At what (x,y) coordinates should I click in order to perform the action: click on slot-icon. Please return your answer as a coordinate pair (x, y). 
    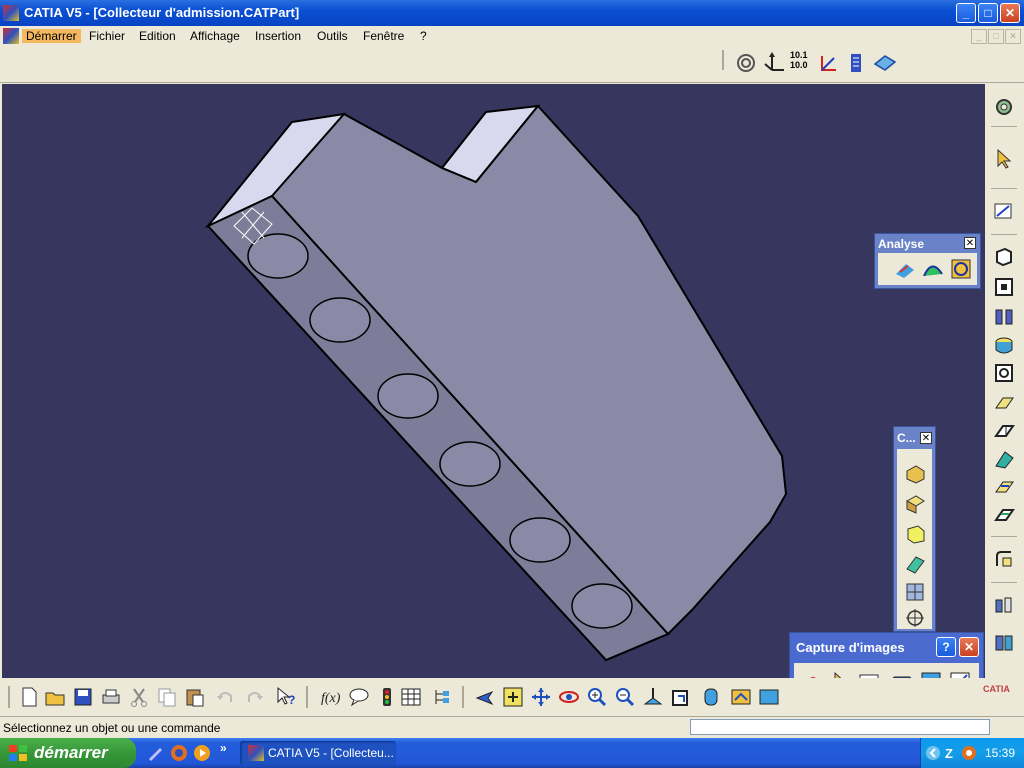
    Looking at the image, I should click on (1004, 431).